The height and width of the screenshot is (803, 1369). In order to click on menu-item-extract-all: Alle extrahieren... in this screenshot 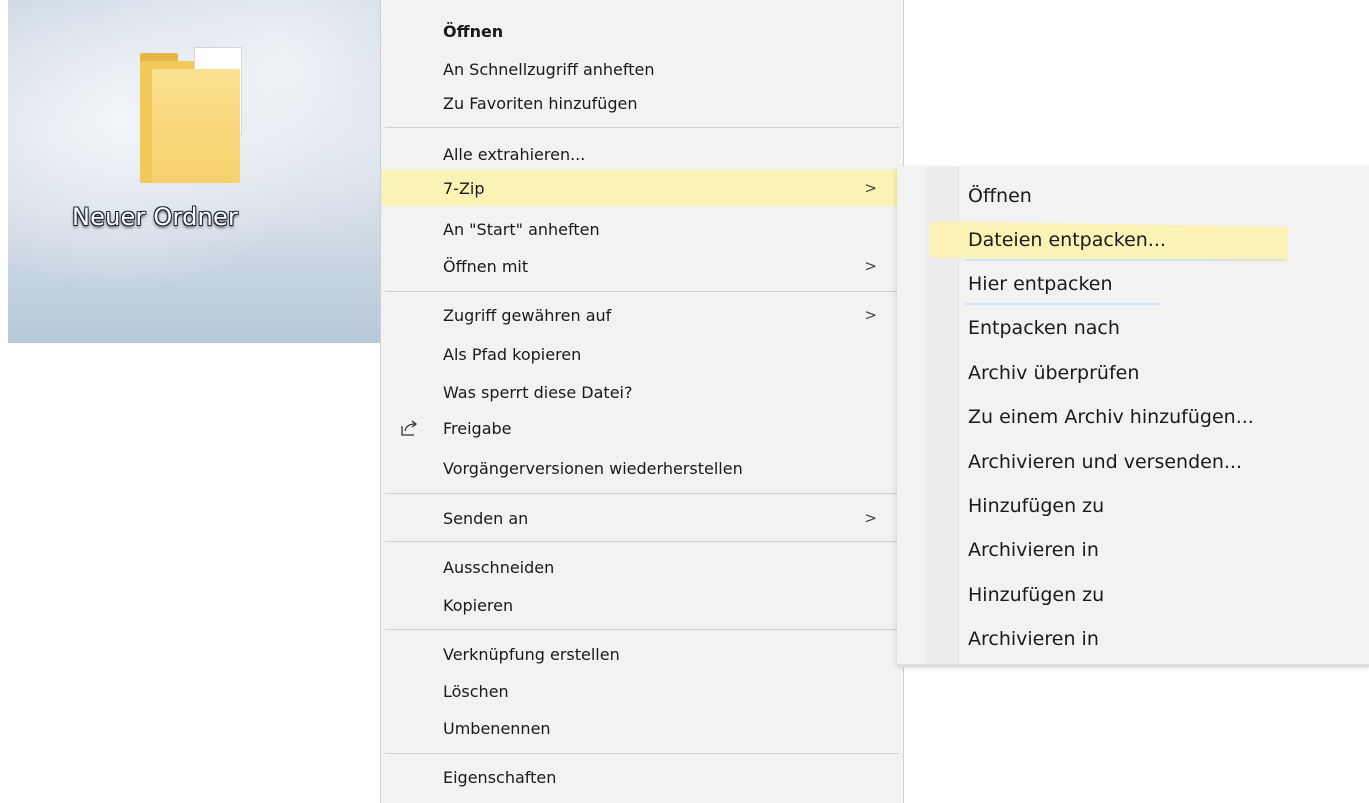, I will do `click(642, 154)`.